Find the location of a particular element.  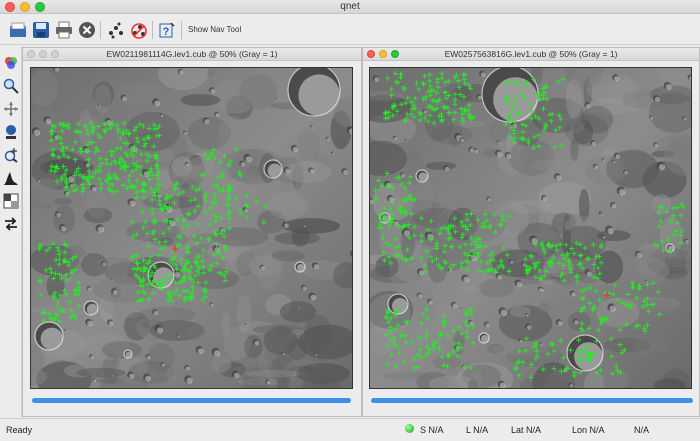

show-nav-tool-button: Show Nav Tool is located at coordinates (214, 29).